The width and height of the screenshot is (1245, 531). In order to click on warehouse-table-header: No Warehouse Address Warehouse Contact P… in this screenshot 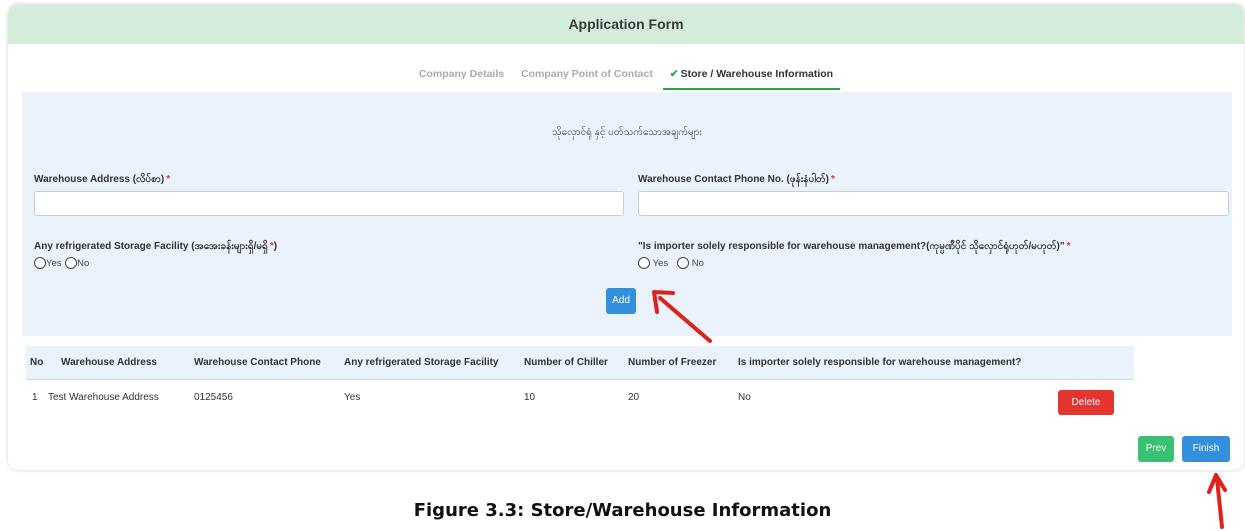, I will do `click(580, 363)`.